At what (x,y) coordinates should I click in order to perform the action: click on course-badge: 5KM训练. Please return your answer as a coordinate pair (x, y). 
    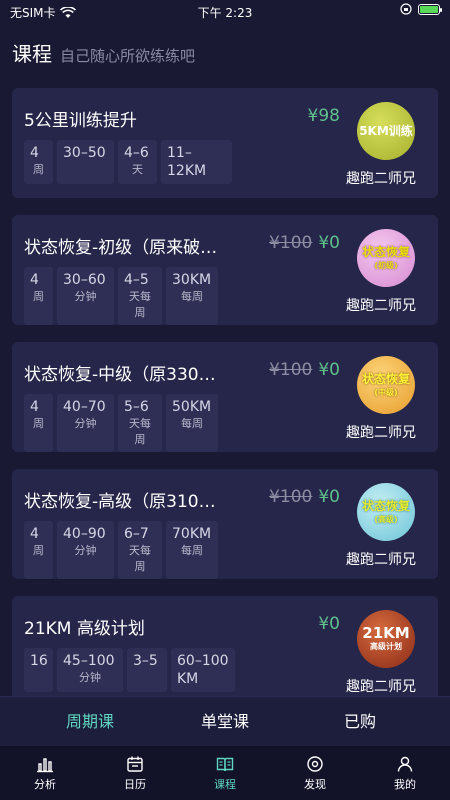
    Looking at the image, I should click on (386, 131).